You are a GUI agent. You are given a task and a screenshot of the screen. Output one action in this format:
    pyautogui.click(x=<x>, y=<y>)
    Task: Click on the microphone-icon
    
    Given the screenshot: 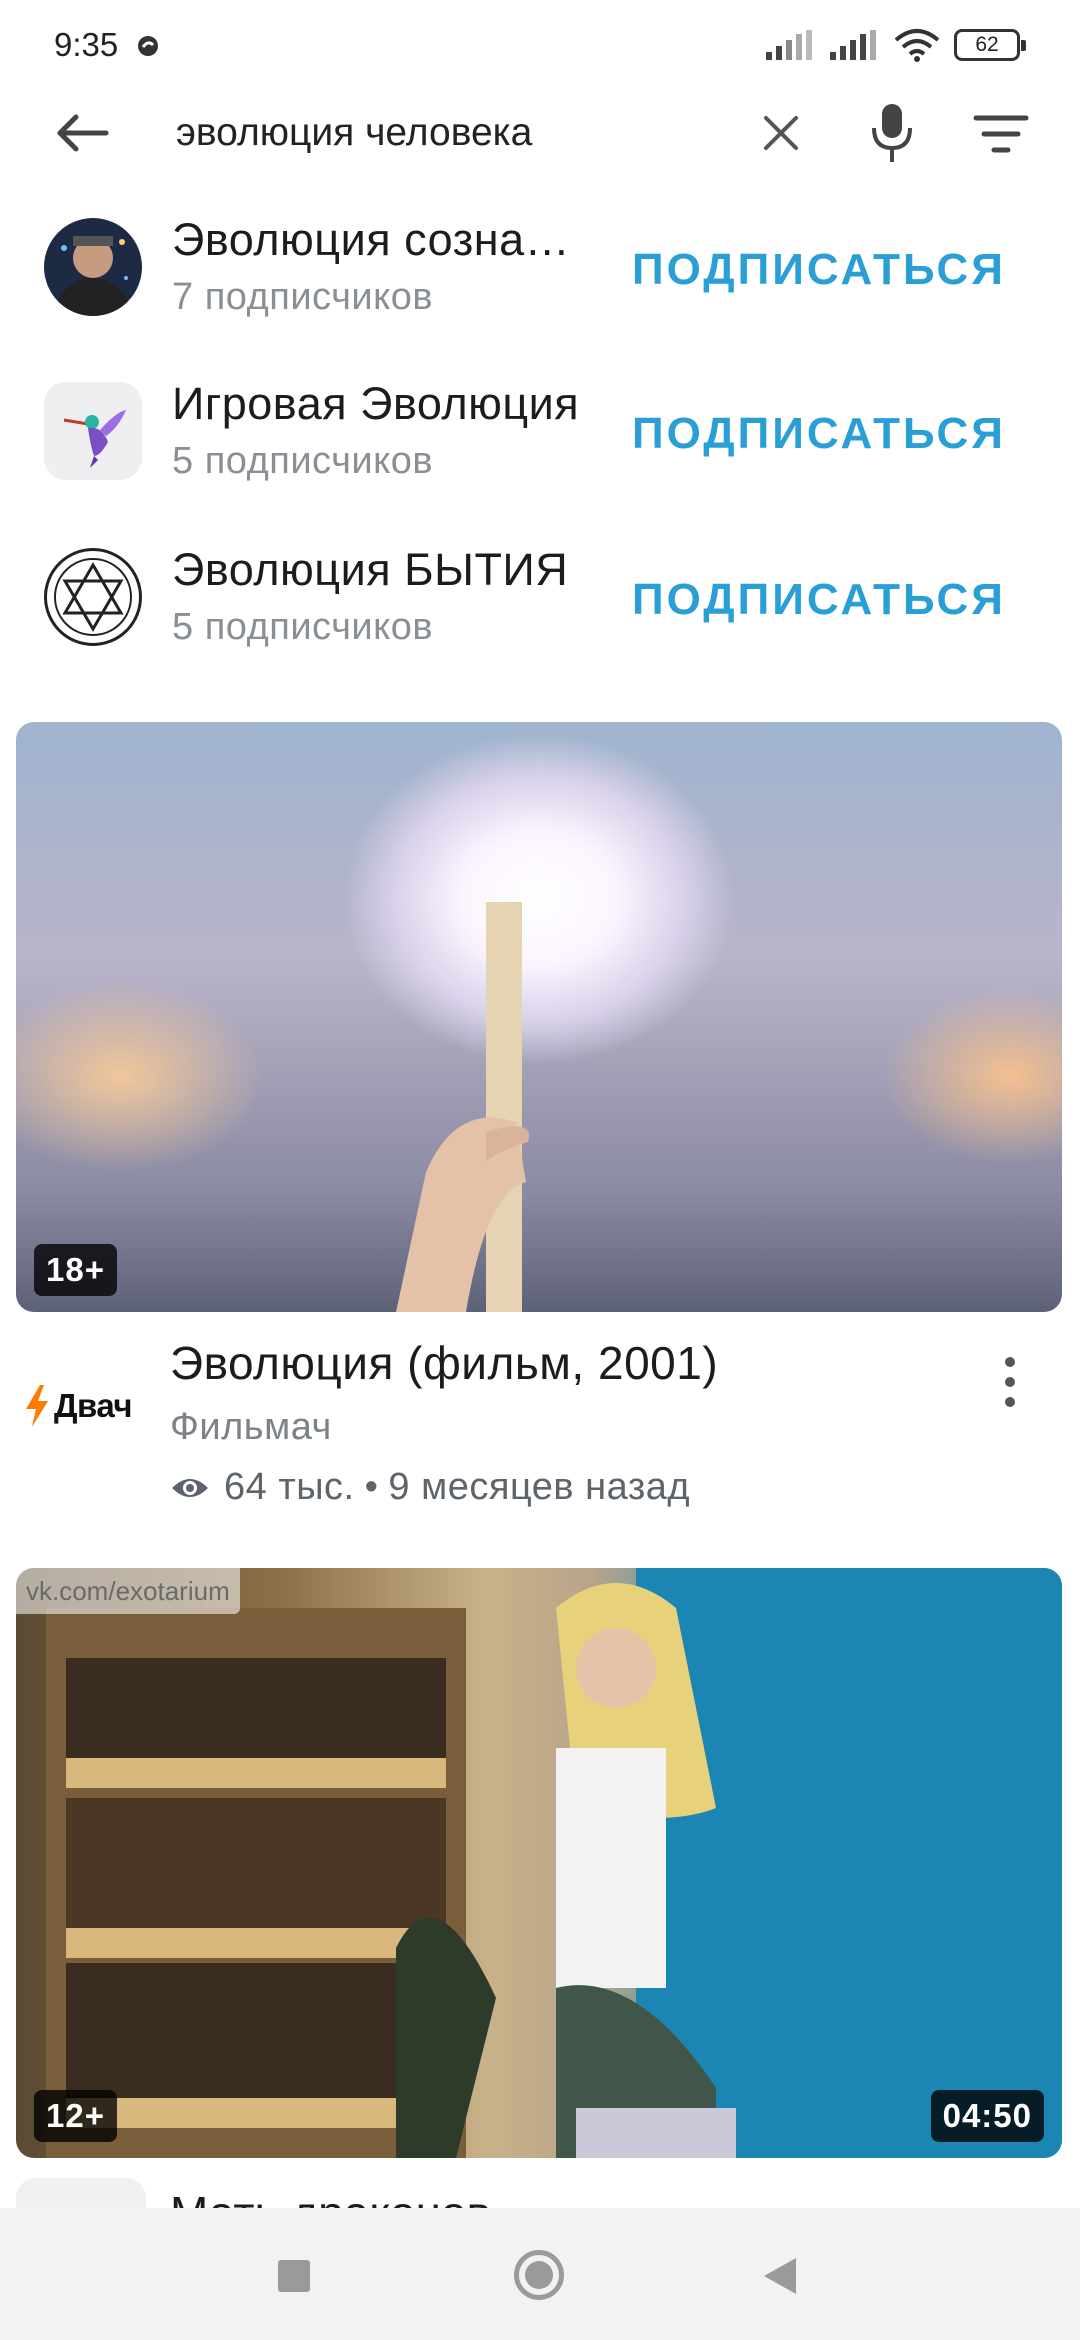 What is the action you would take?
    pyautogui.click(x=892, y=133)
    